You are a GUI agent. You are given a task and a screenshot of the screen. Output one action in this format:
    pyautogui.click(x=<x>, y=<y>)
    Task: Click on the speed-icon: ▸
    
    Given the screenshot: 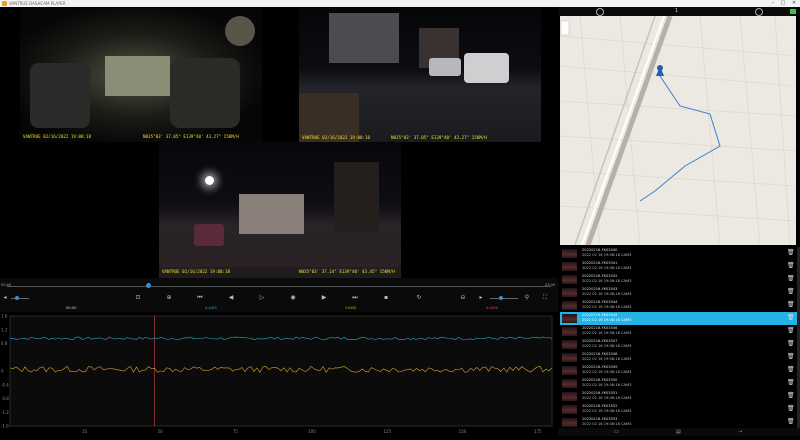 What is the action you would take?
    pyautogui.click(x=481, y=298)
    